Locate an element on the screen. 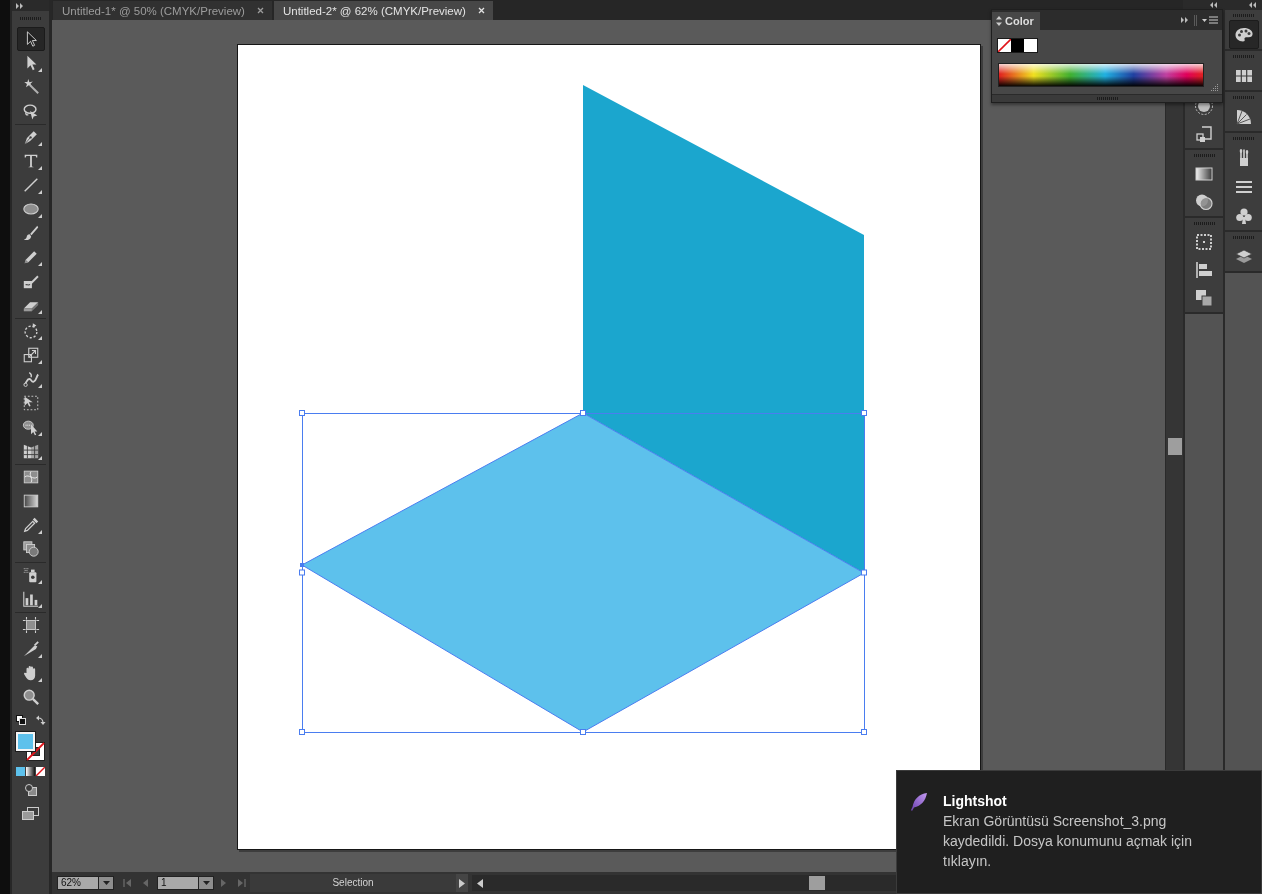 This screenshot has height=894, width=1262. perspective-grid-icon is located at coordinates (30, 451).